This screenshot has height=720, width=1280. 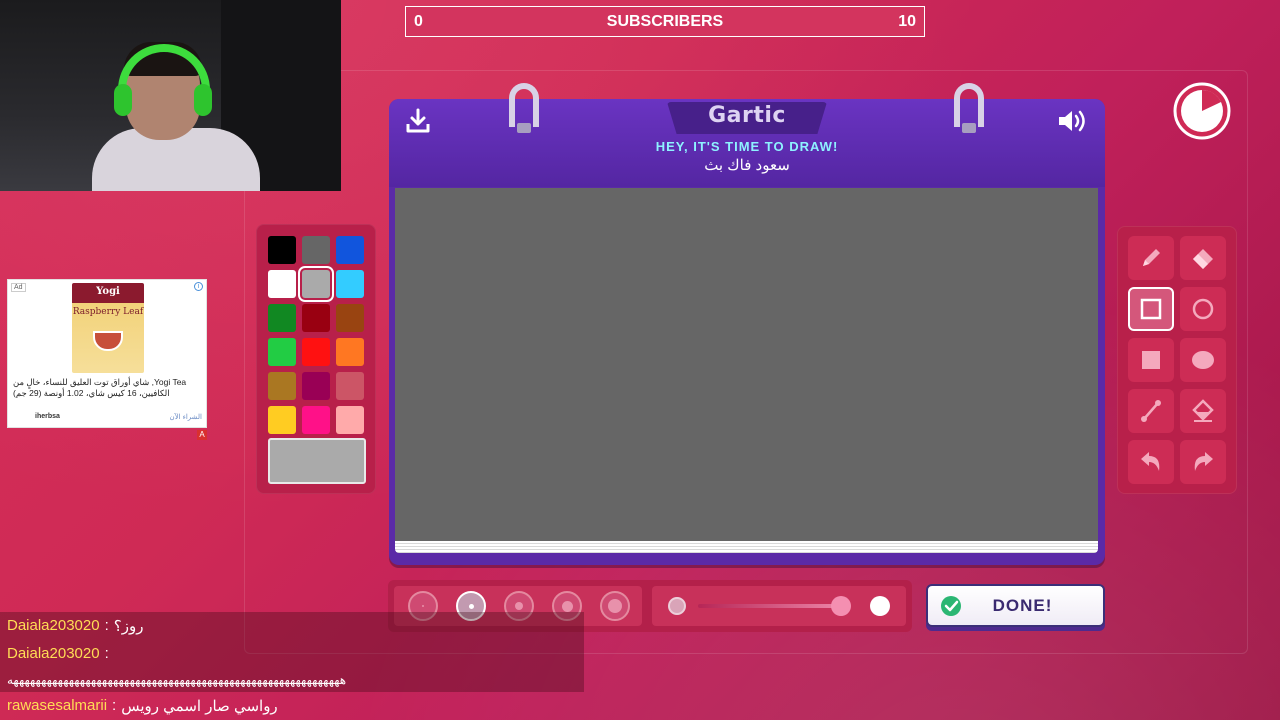 What do you see at coordinates (969, 108) in the screenshot?
I see `binder-ring-right` at bounding box center [969, 108].